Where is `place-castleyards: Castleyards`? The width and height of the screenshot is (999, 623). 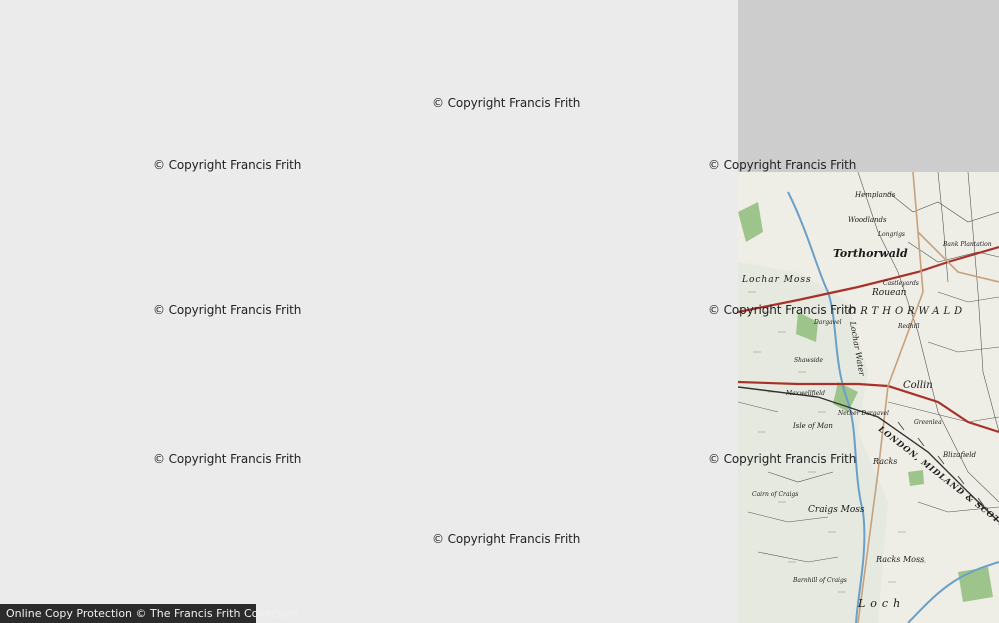 place-castleyards: Castleyards is located at coordinates (901, 283).